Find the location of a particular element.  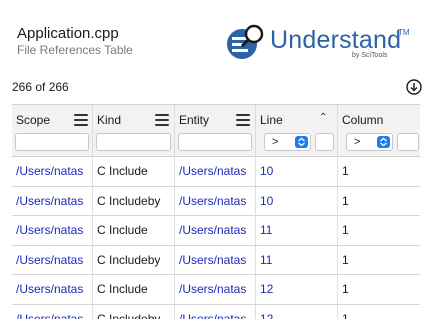

kind-column-menu-icon is located at coordinates (162, 120).